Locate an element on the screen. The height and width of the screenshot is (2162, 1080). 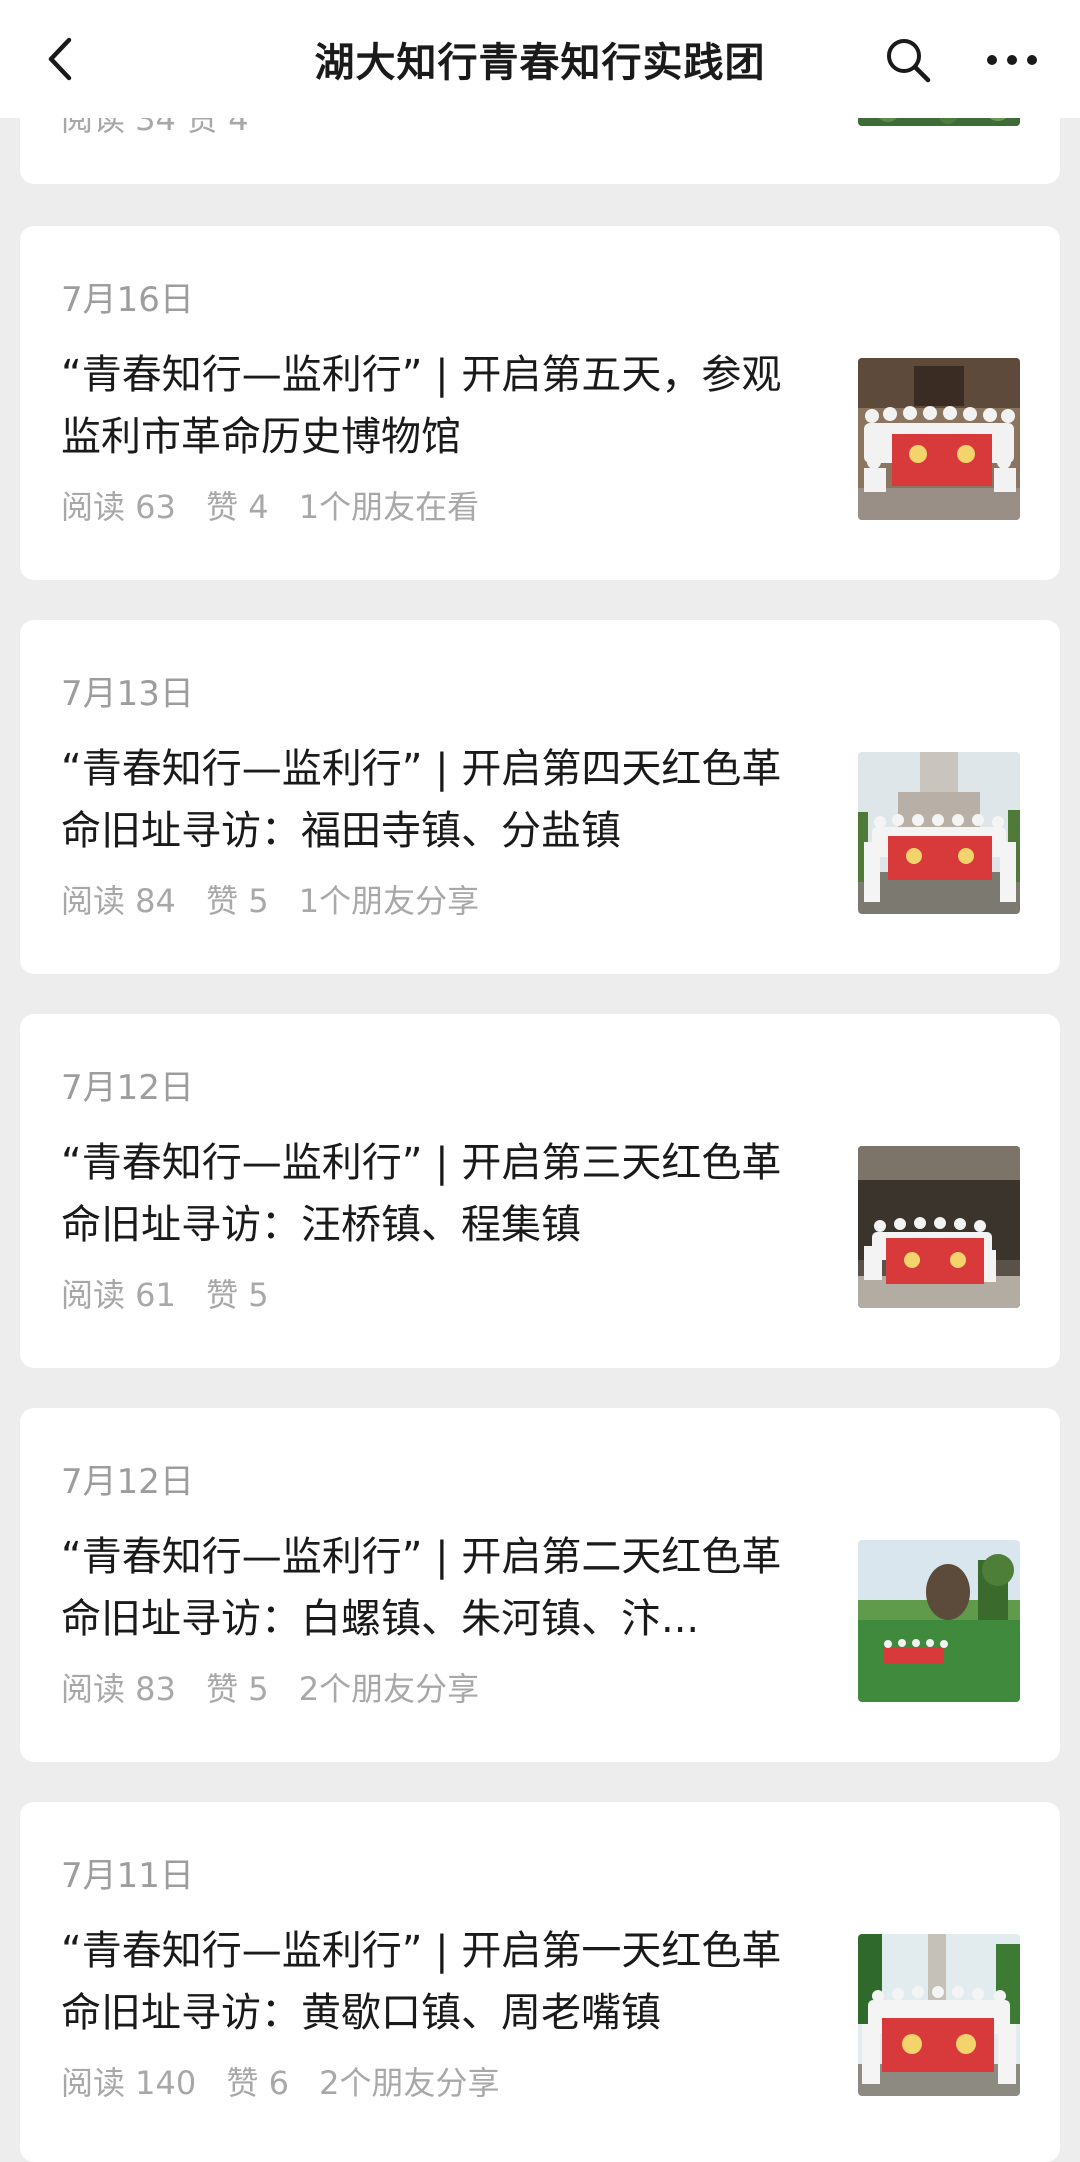
article-date: 7月16日 is located at coordinates (127, 300).